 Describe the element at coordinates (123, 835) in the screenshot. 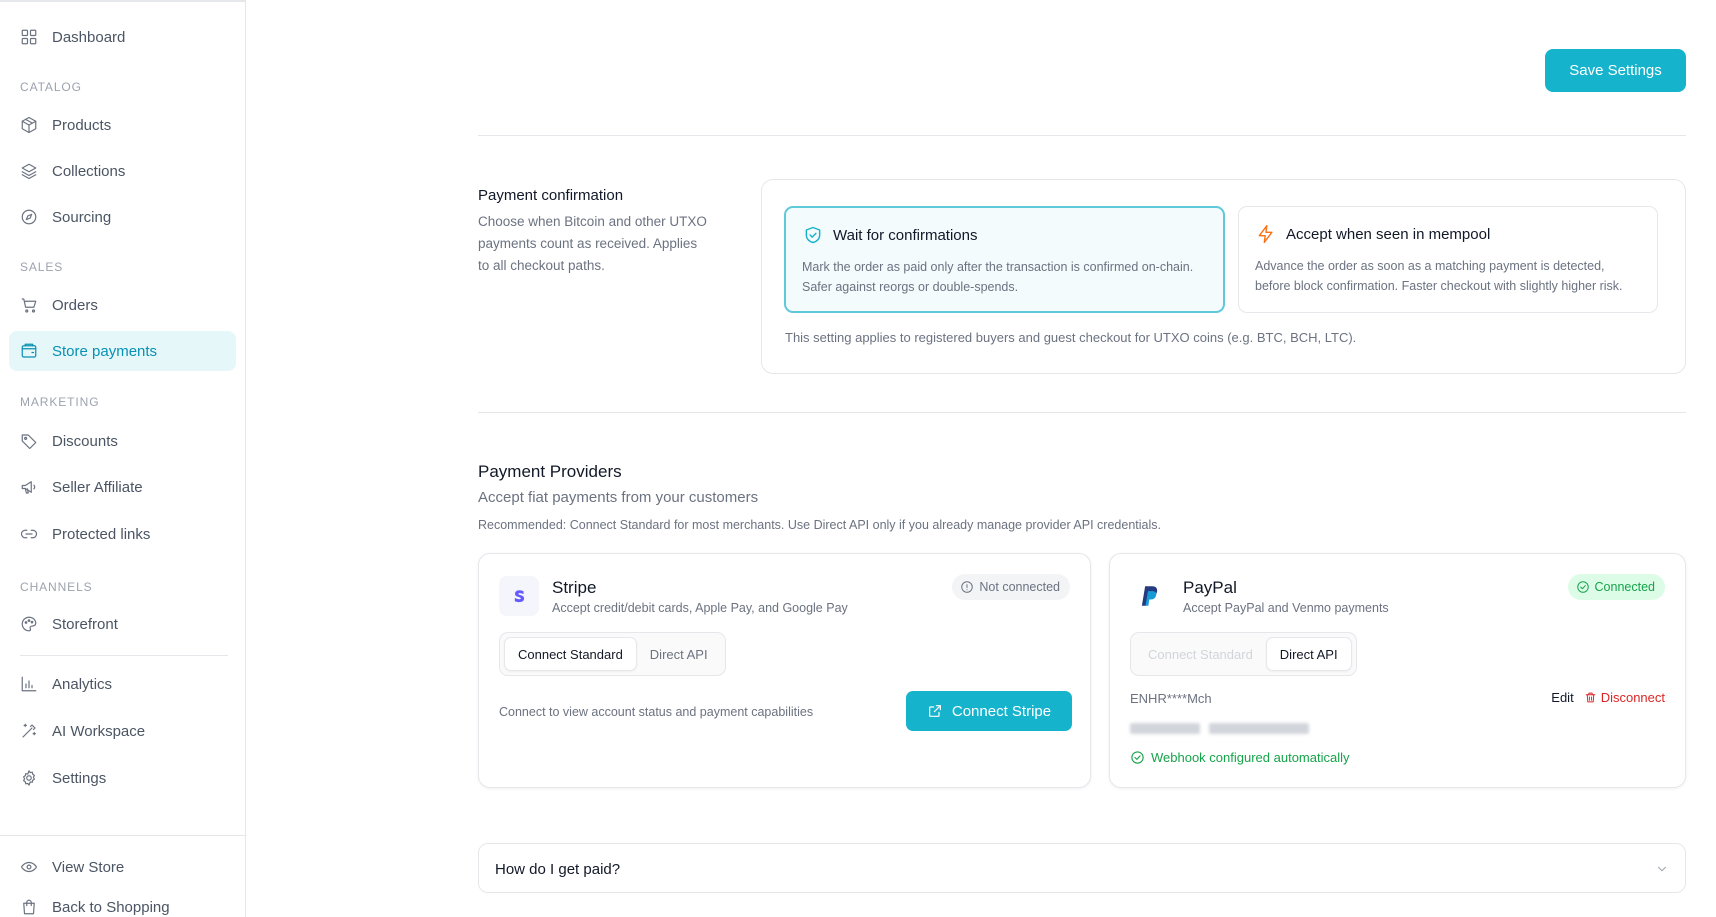

I see `sidebar-bottom-divider` at that location.